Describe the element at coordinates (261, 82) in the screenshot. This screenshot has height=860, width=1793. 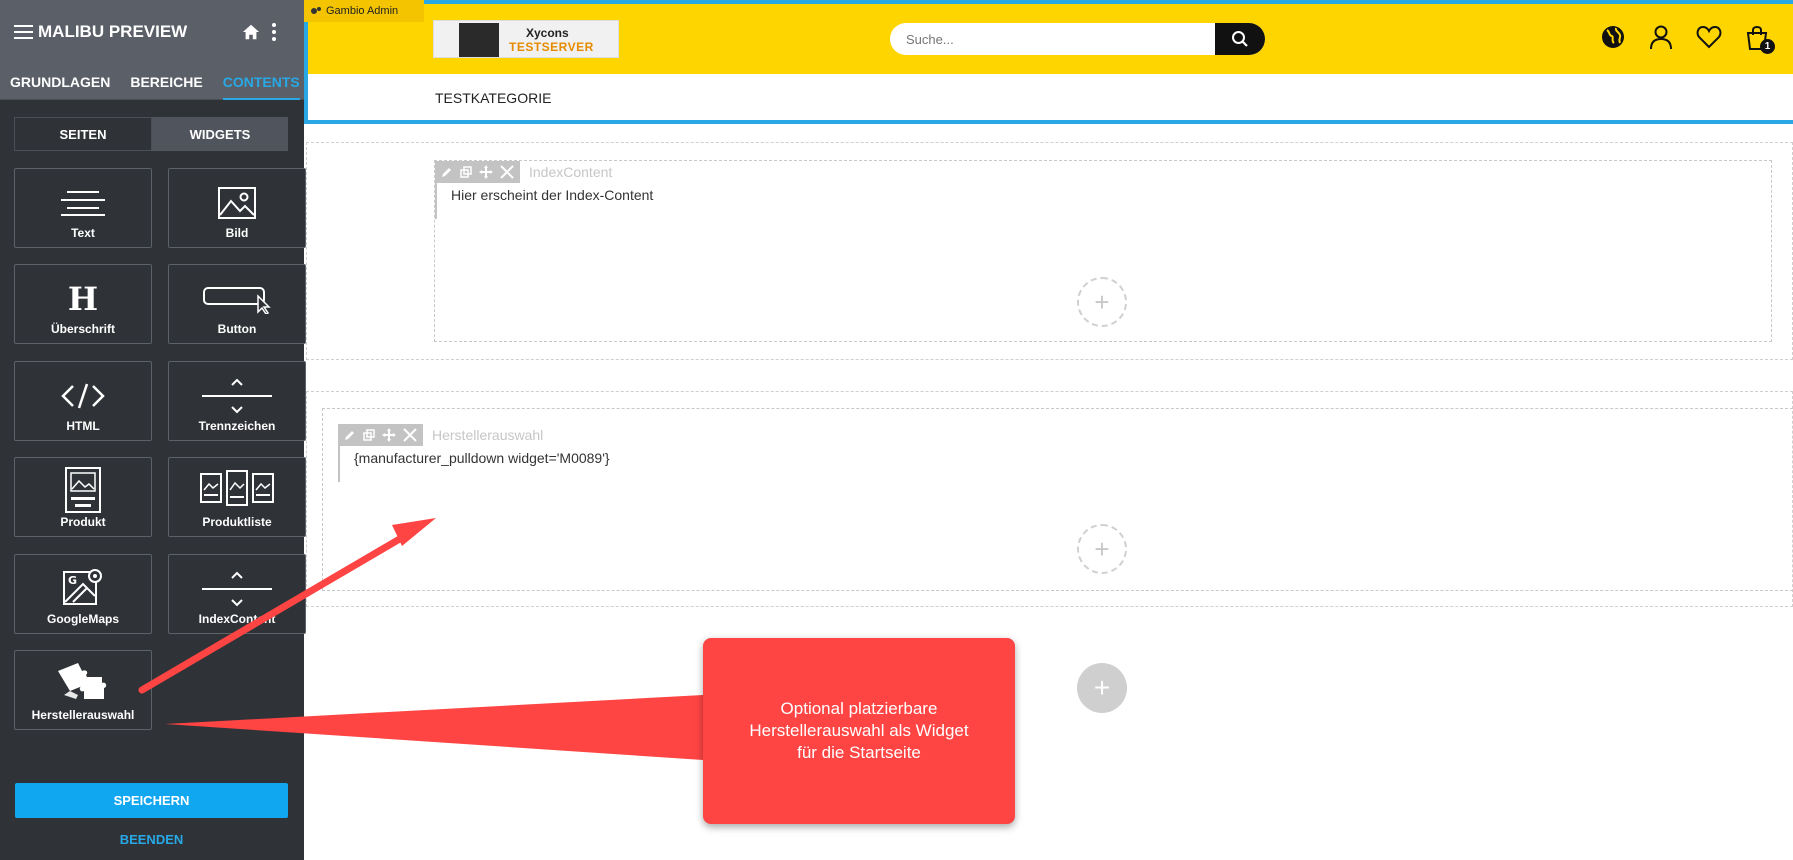
I see `tab-contents: CONTENTS` at that location.